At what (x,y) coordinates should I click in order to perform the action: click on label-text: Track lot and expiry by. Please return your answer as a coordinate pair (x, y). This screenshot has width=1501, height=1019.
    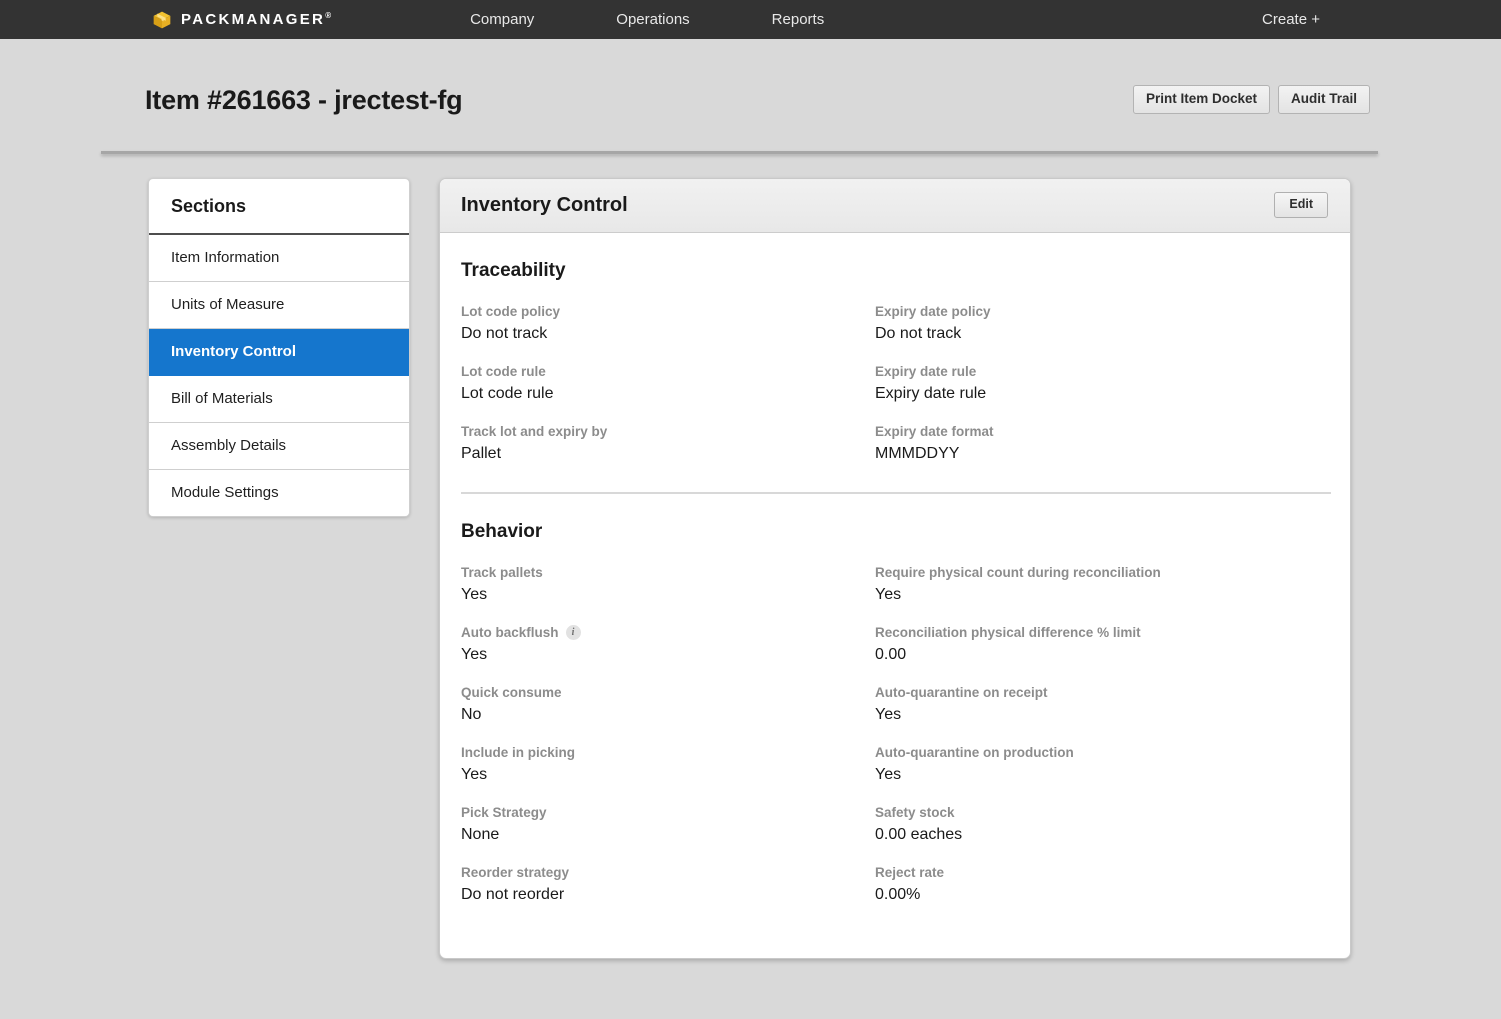
    Looking at the image, I should click on (534, 431).